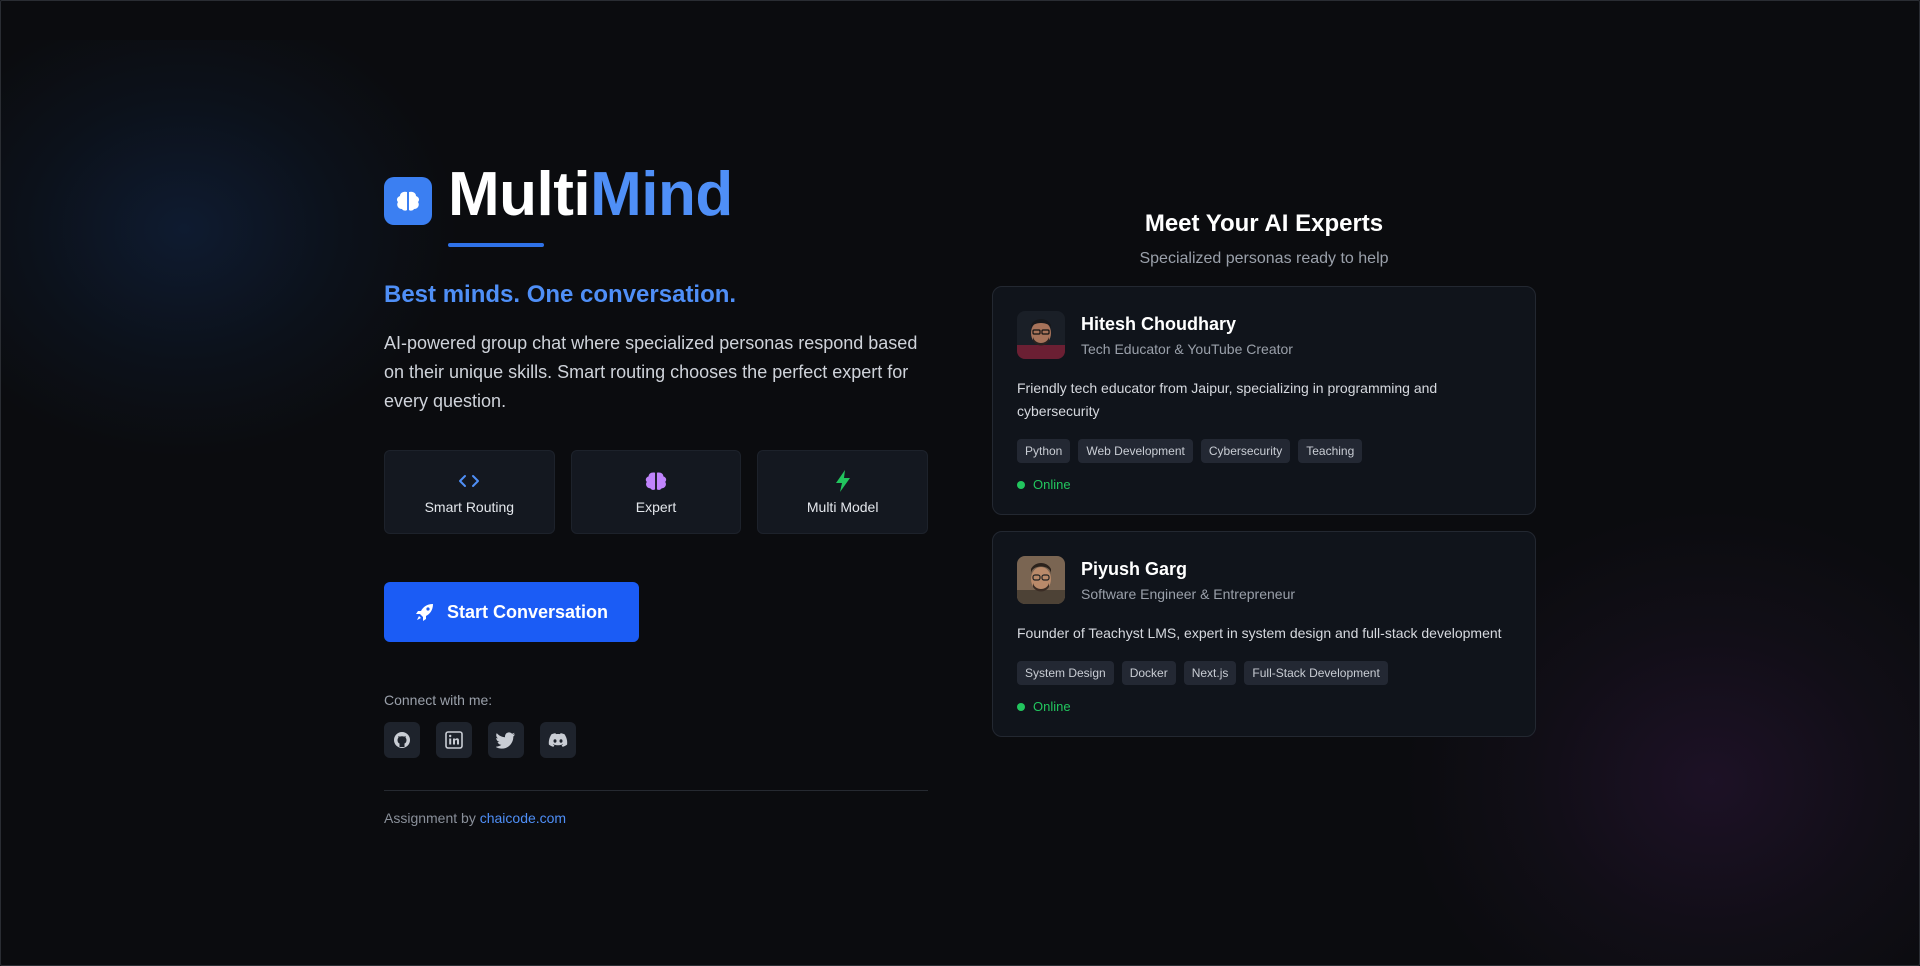 The image size is (1920, 966). I want to click on linkedin-icon, so click(454, 740).